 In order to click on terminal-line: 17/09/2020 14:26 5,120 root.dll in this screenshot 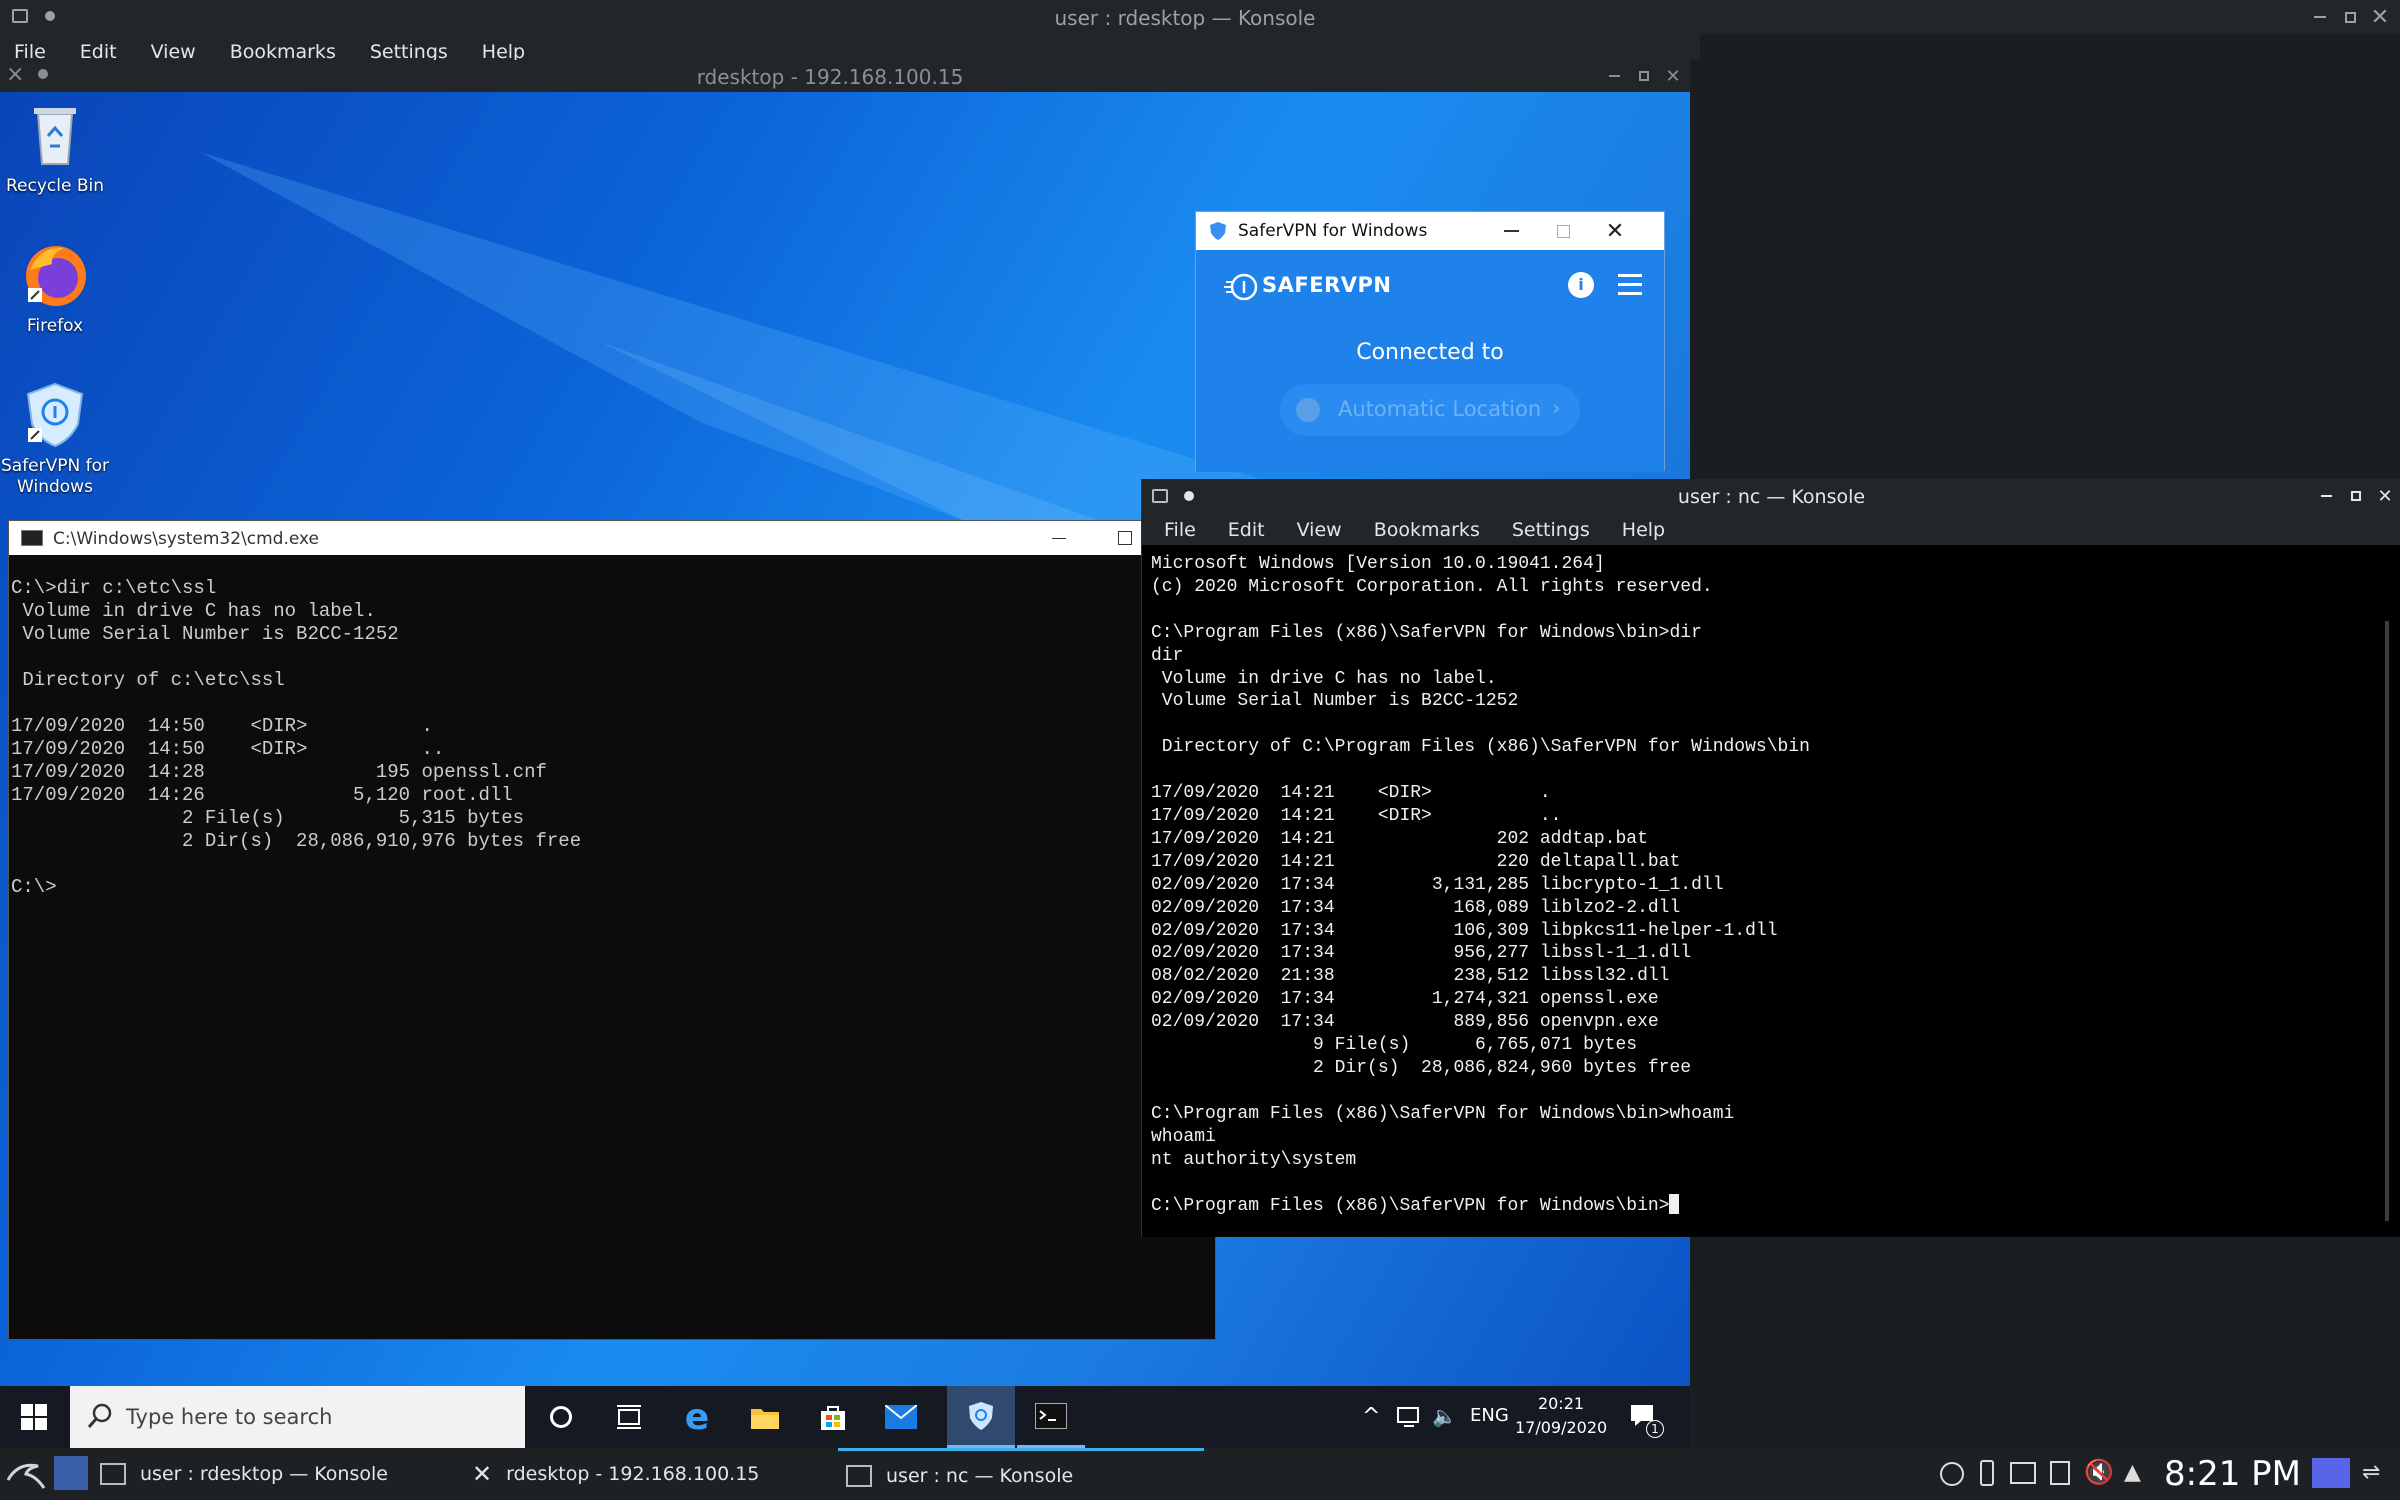, I will do `click(262, 795)`.